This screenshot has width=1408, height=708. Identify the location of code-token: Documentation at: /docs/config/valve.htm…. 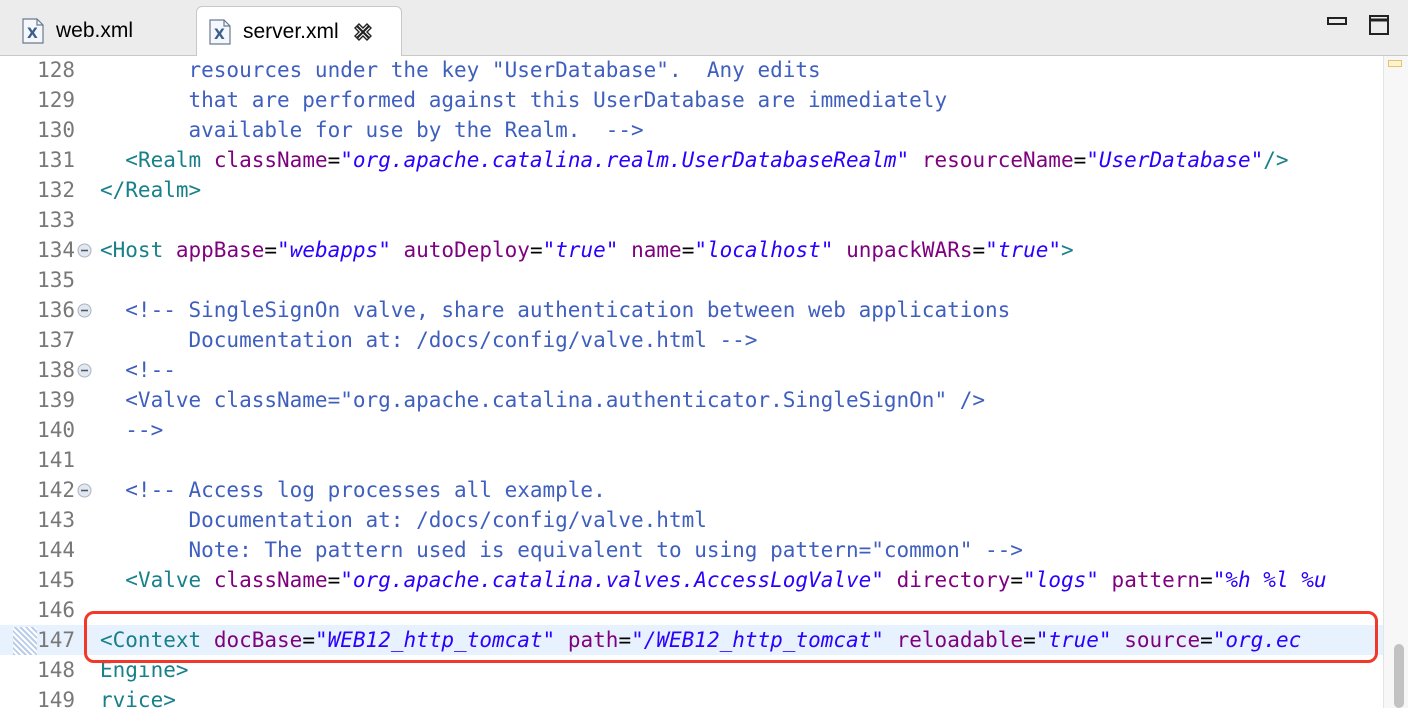
(429, 340).